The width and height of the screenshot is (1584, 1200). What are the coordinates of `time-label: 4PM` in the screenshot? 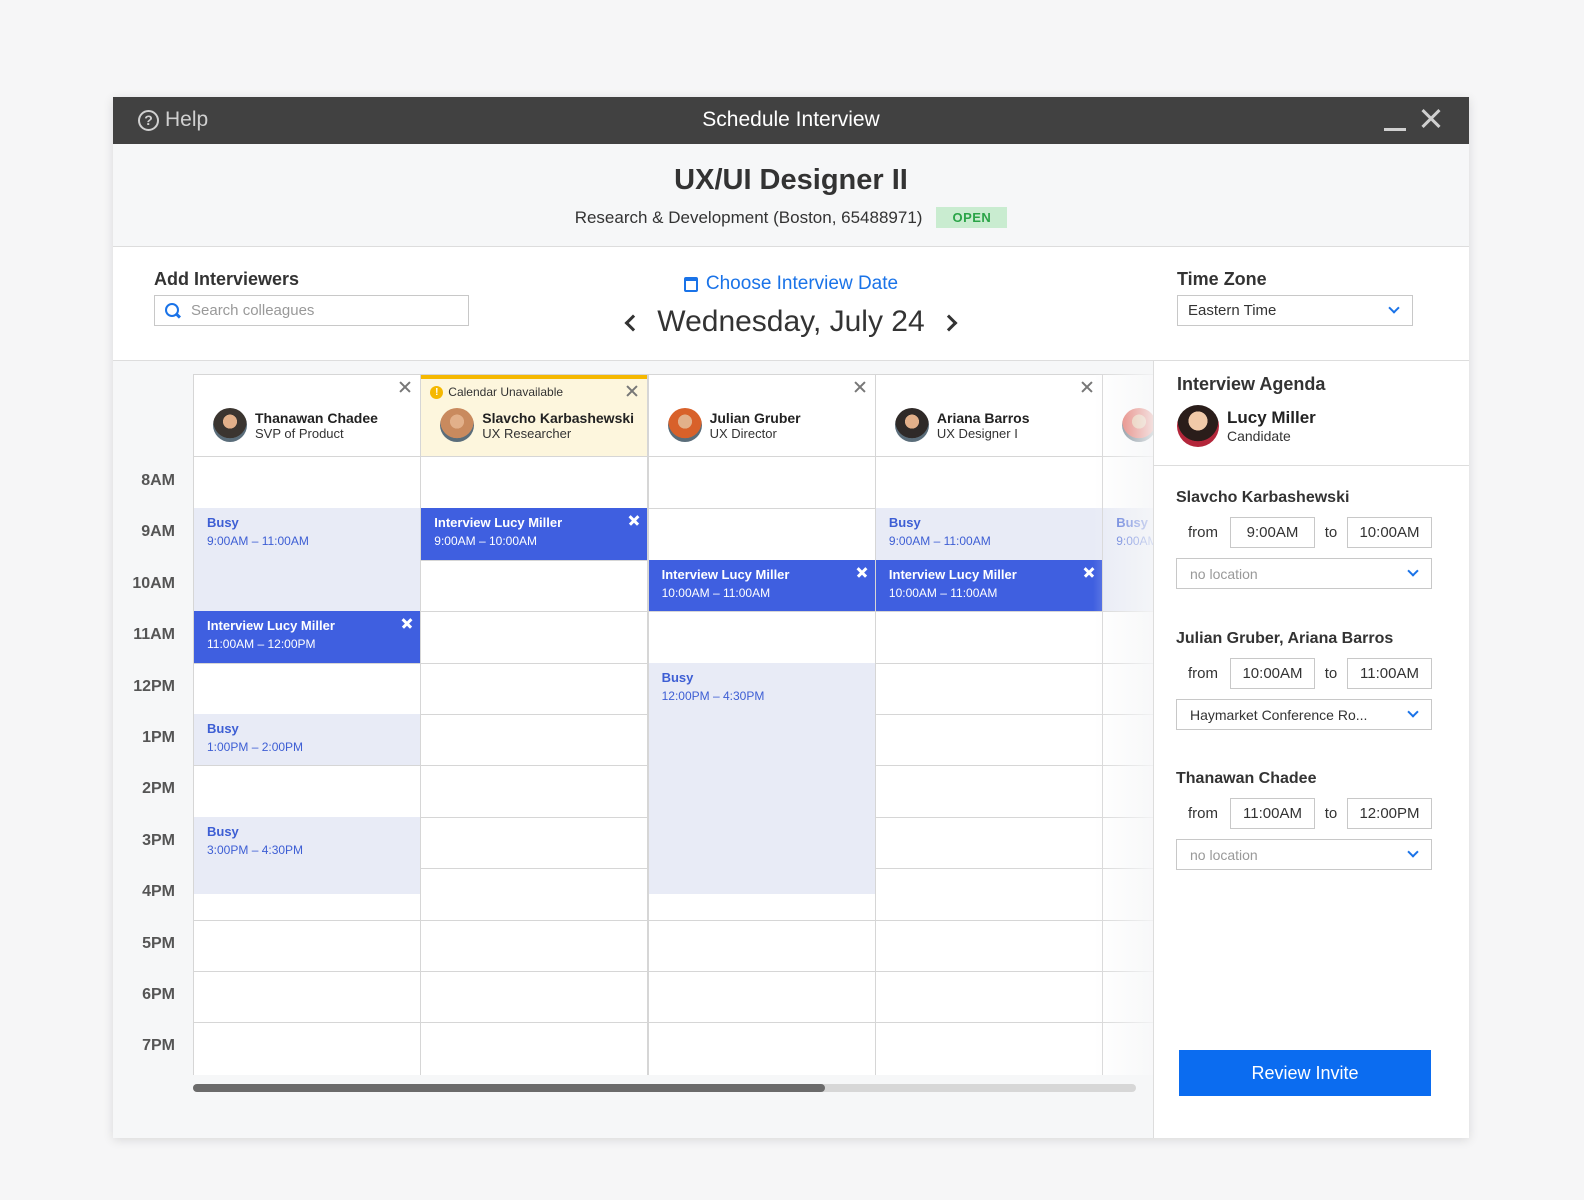 It's located at (158, 892).